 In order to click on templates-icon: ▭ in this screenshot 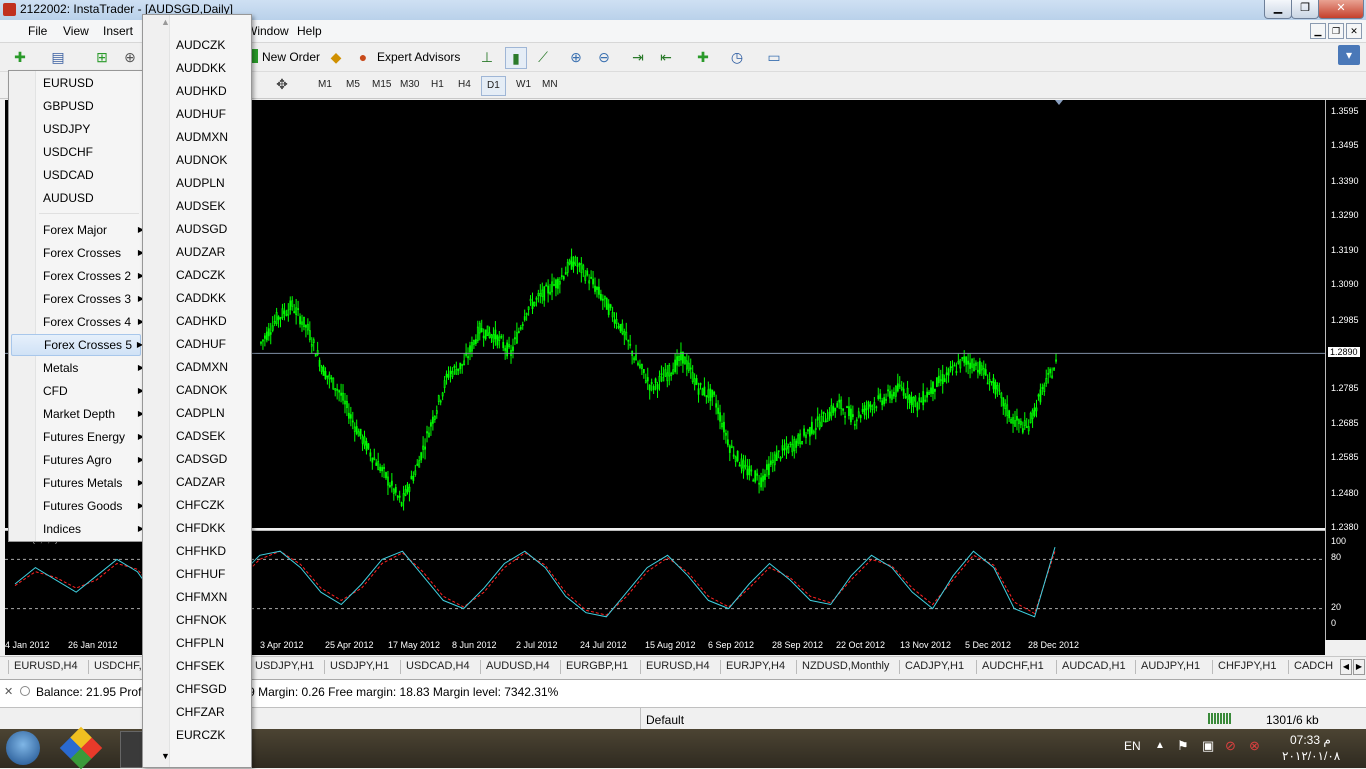, I will do `click(774, 57)`.